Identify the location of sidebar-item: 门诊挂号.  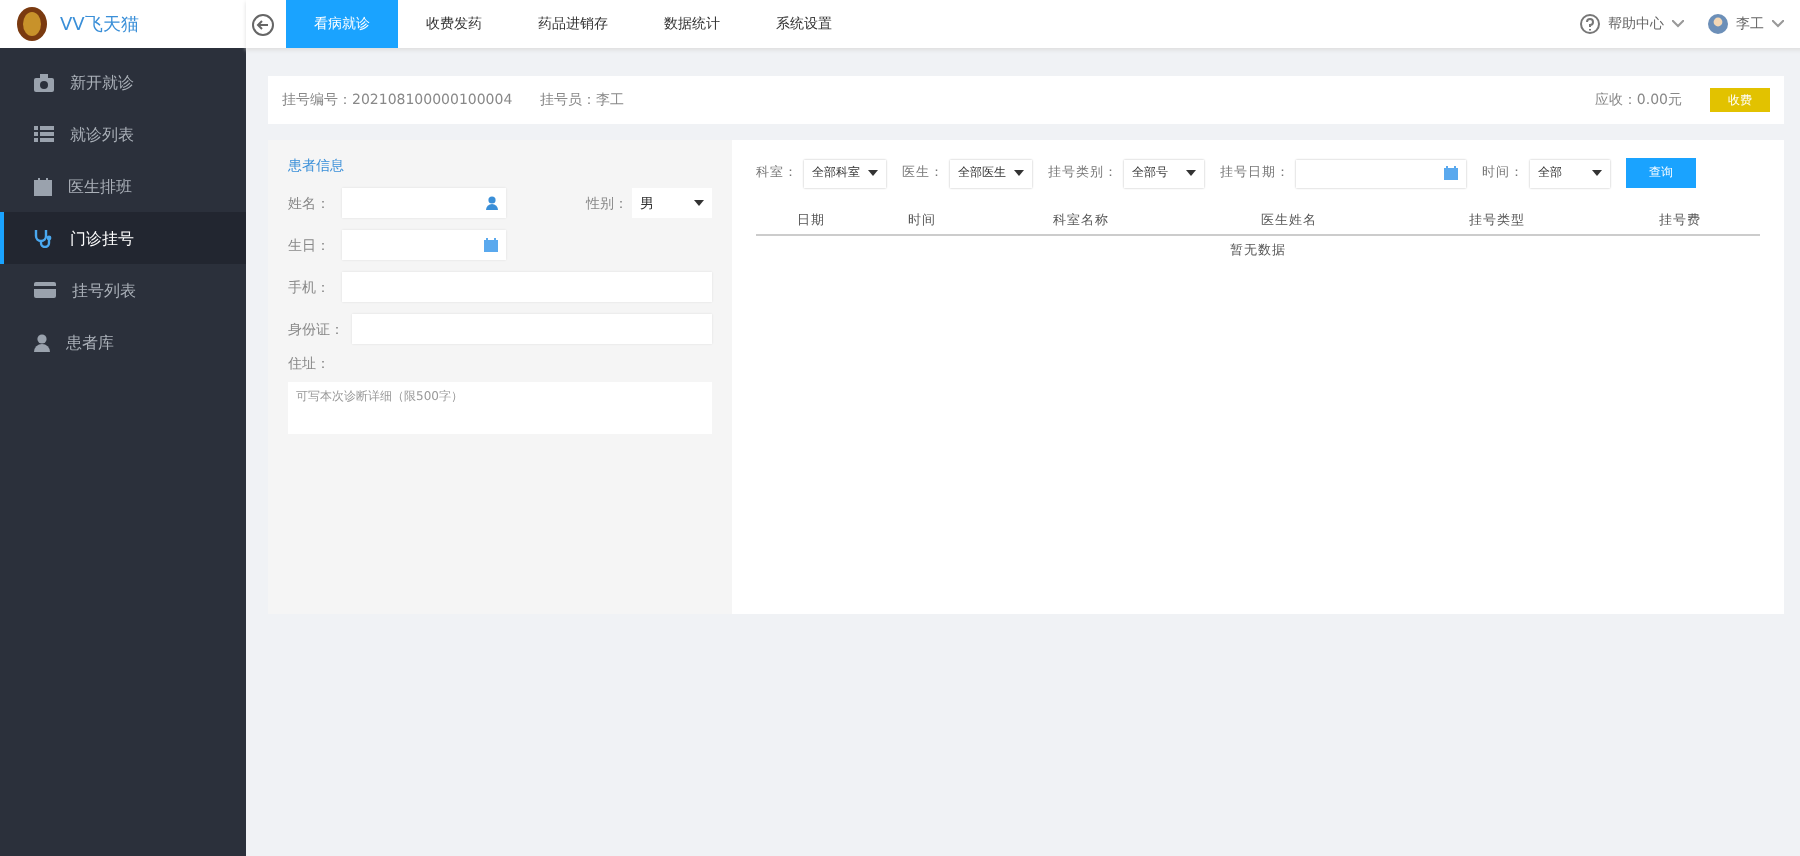
(123, 238).